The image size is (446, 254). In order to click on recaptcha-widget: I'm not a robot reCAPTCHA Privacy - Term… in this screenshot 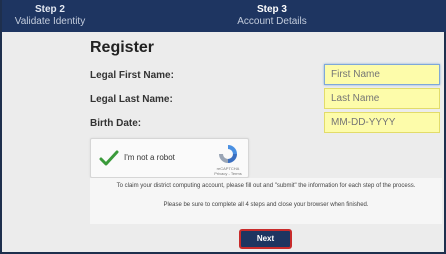, I will do `click(169, 158)`.